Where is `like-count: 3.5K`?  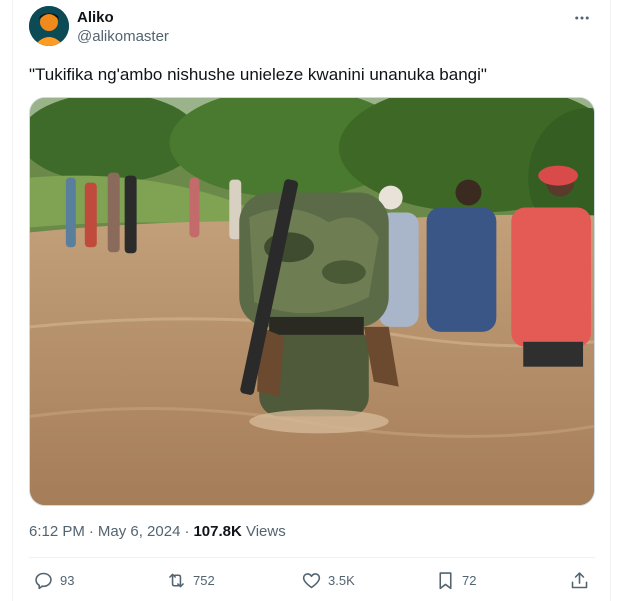
like-count: 3.5K is located at coordinates (341, 580).